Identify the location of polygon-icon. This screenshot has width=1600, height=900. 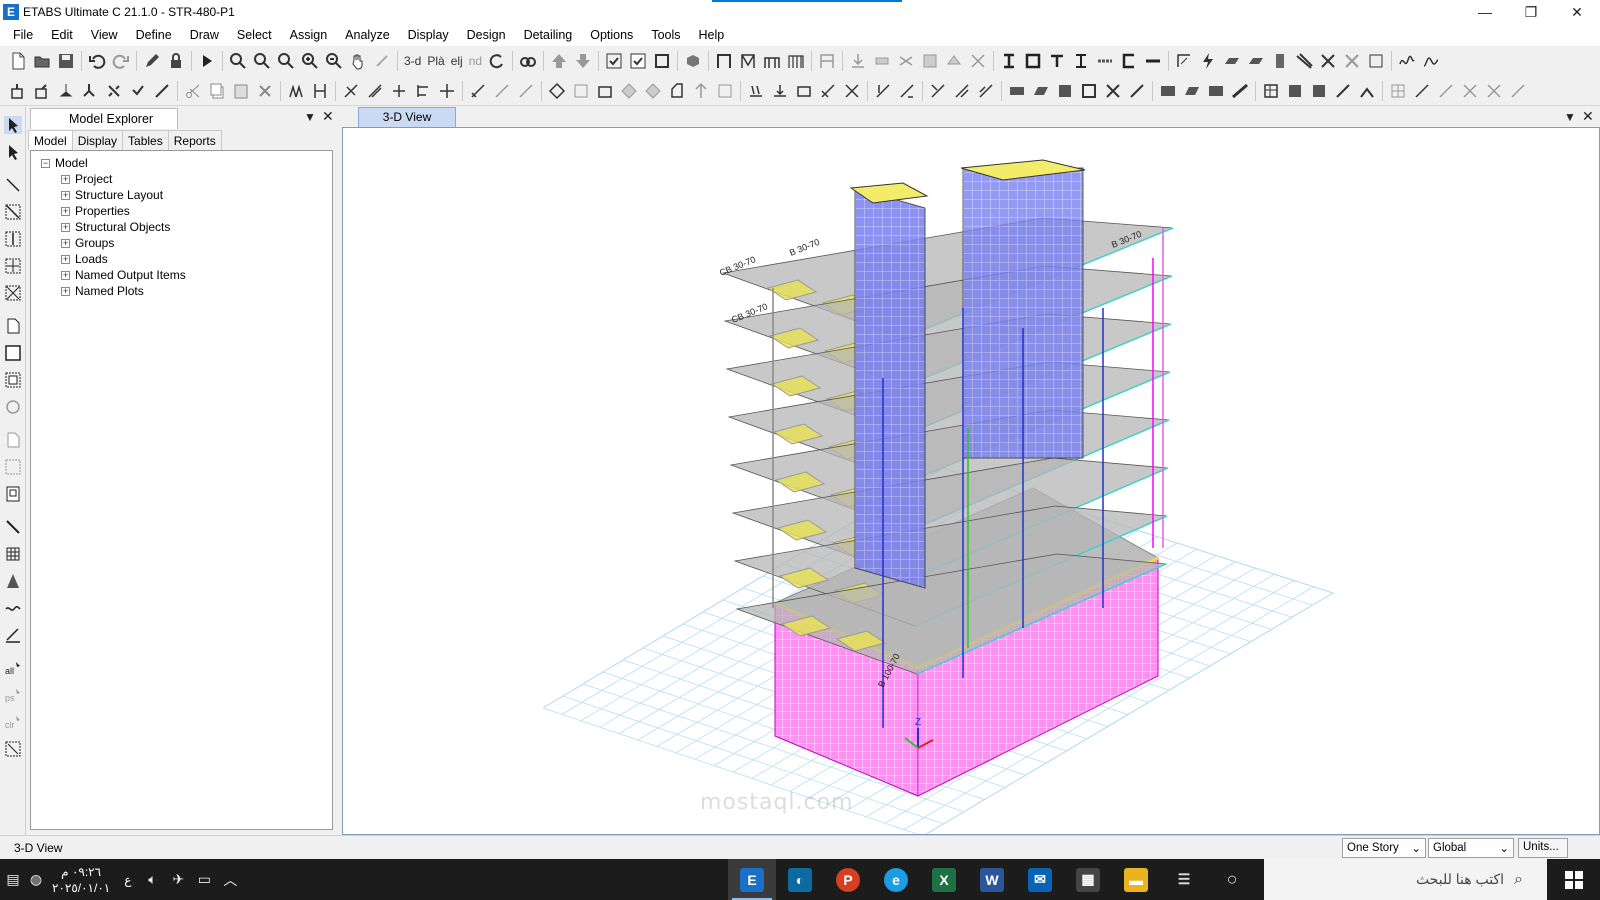
(677, 91).